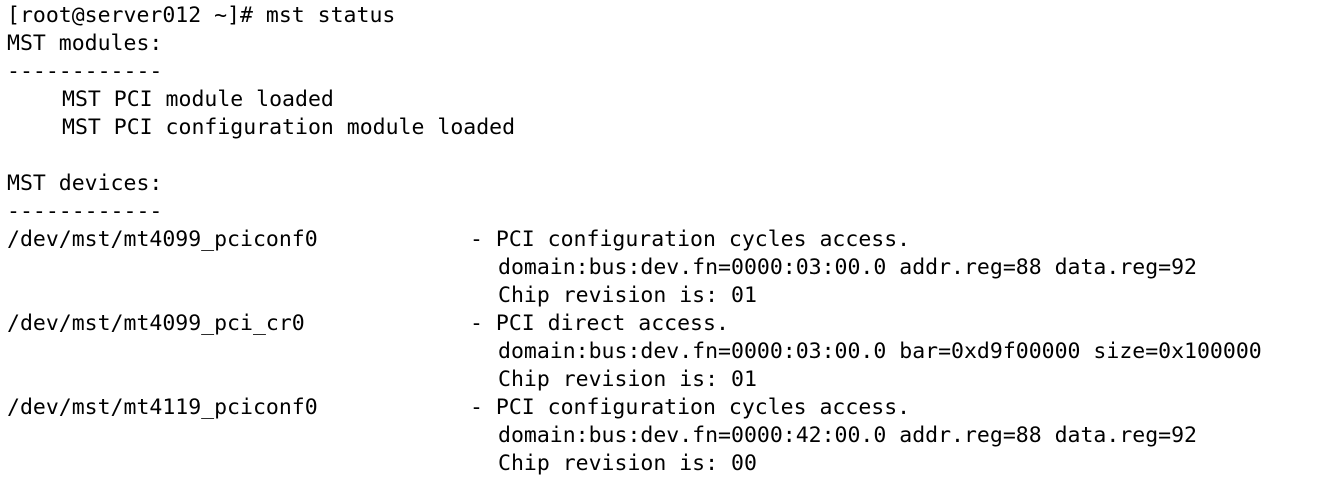 This screenshot has width=1336, height=480. I want to click on module-item: MST PCI module loaded, so click(198, 99).